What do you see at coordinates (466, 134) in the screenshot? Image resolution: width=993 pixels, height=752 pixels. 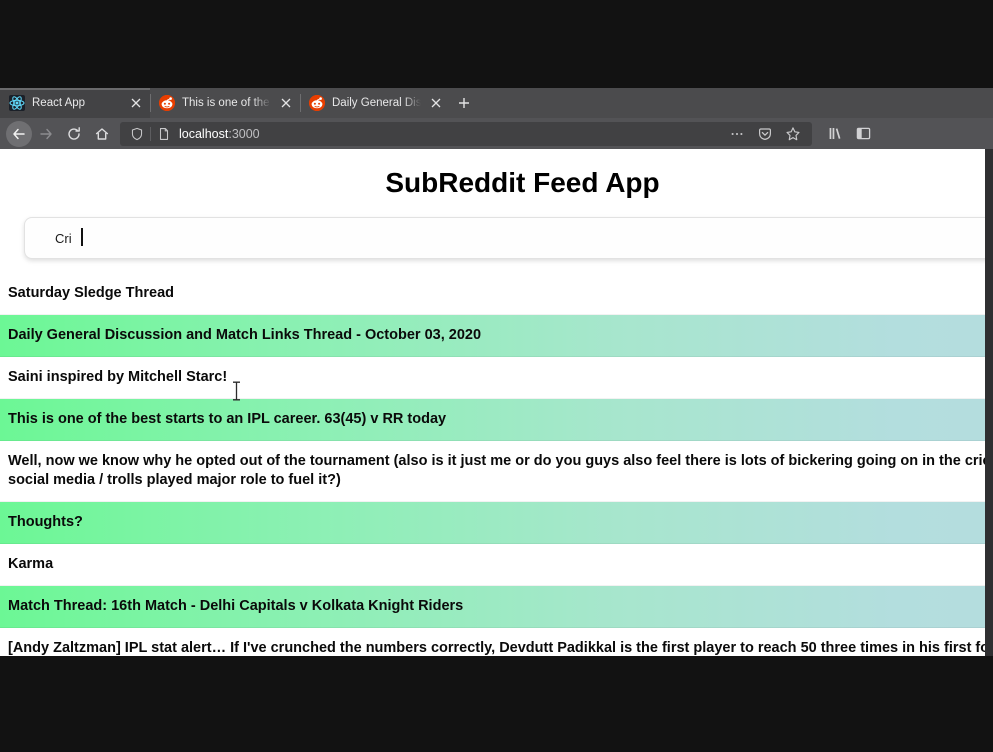 I see `url-bar: localhost:3000` at bounding box center [466, 134].